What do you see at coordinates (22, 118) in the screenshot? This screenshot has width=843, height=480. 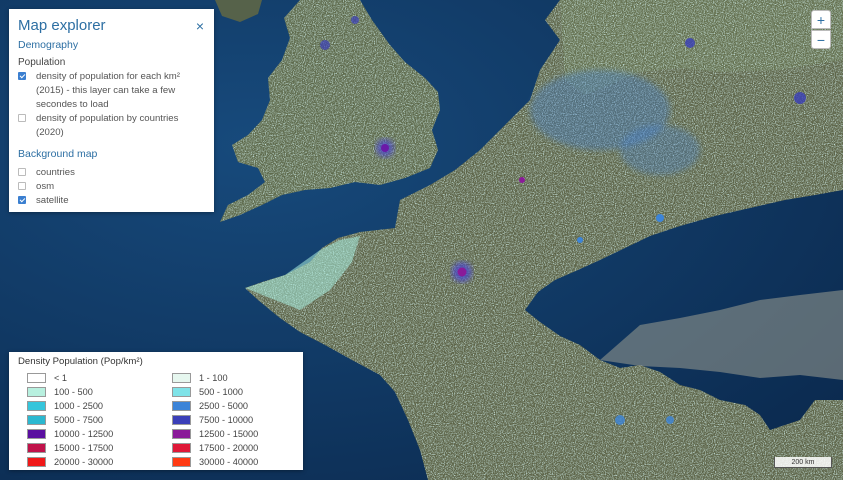 I see `checkbox-density-countries` at bounding box center [22, 118].